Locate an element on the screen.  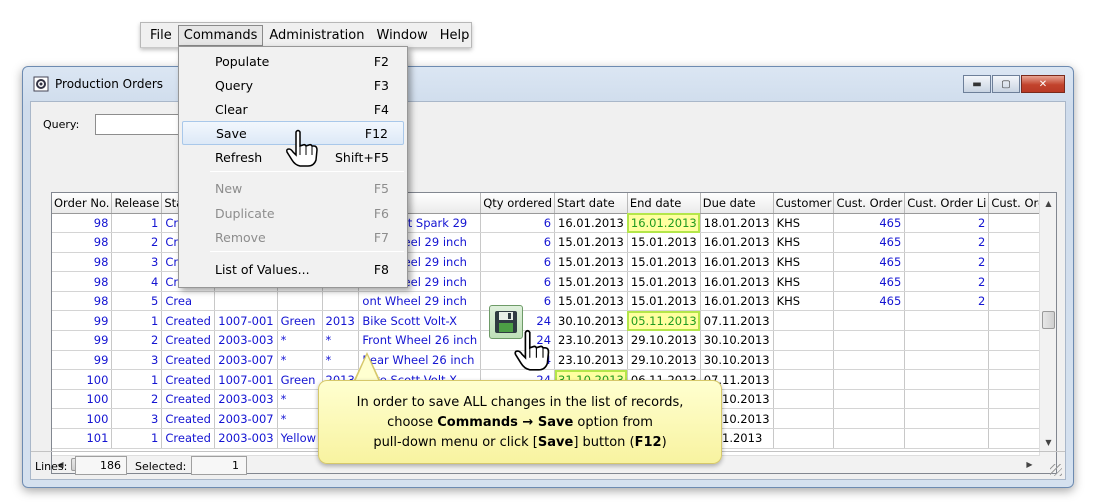
resize-grip-icon is located at coordinates (1056, 470).